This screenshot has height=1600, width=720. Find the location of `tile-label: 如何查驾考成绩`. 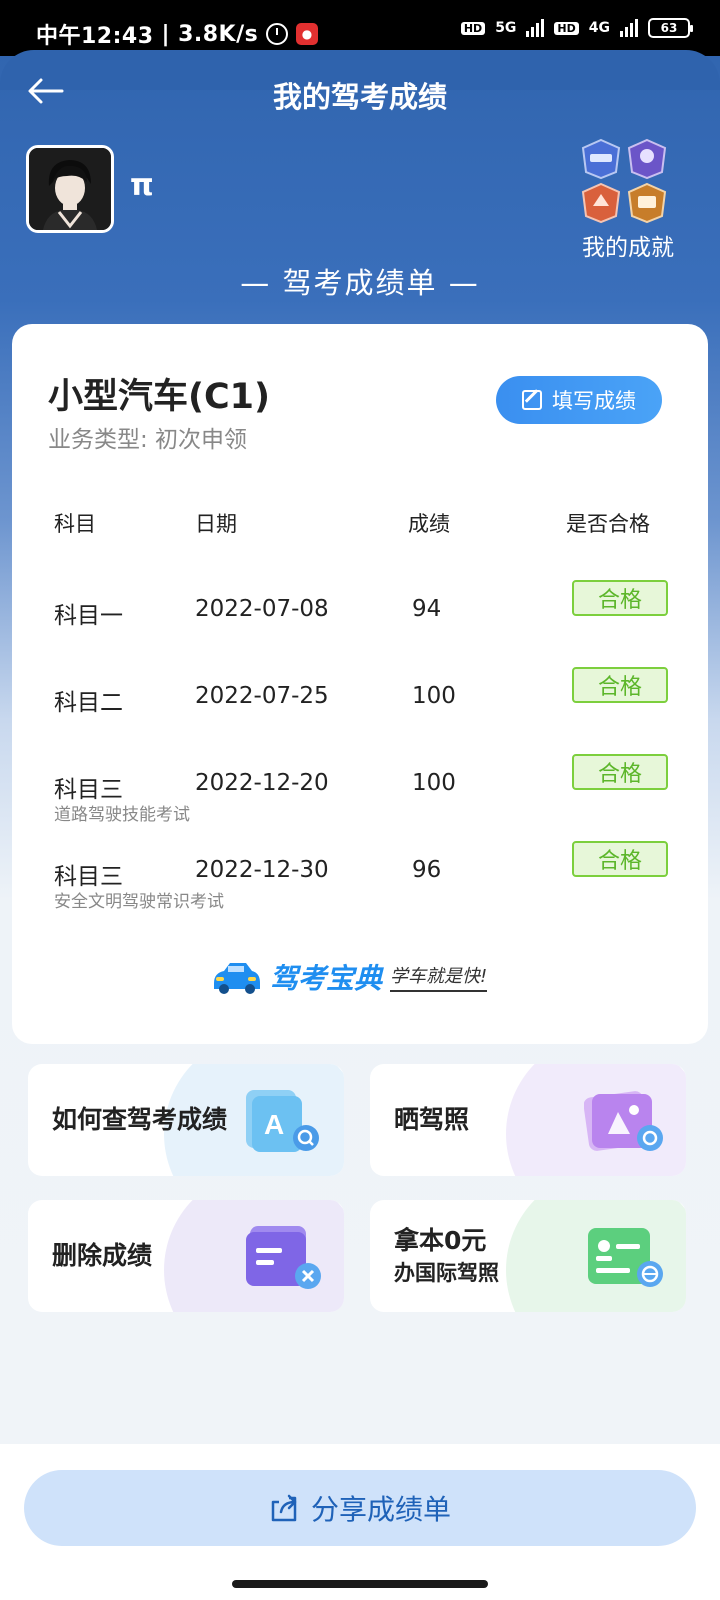

tile-label: 如何查驾考成绩 is located at coordinates (140, 1119).